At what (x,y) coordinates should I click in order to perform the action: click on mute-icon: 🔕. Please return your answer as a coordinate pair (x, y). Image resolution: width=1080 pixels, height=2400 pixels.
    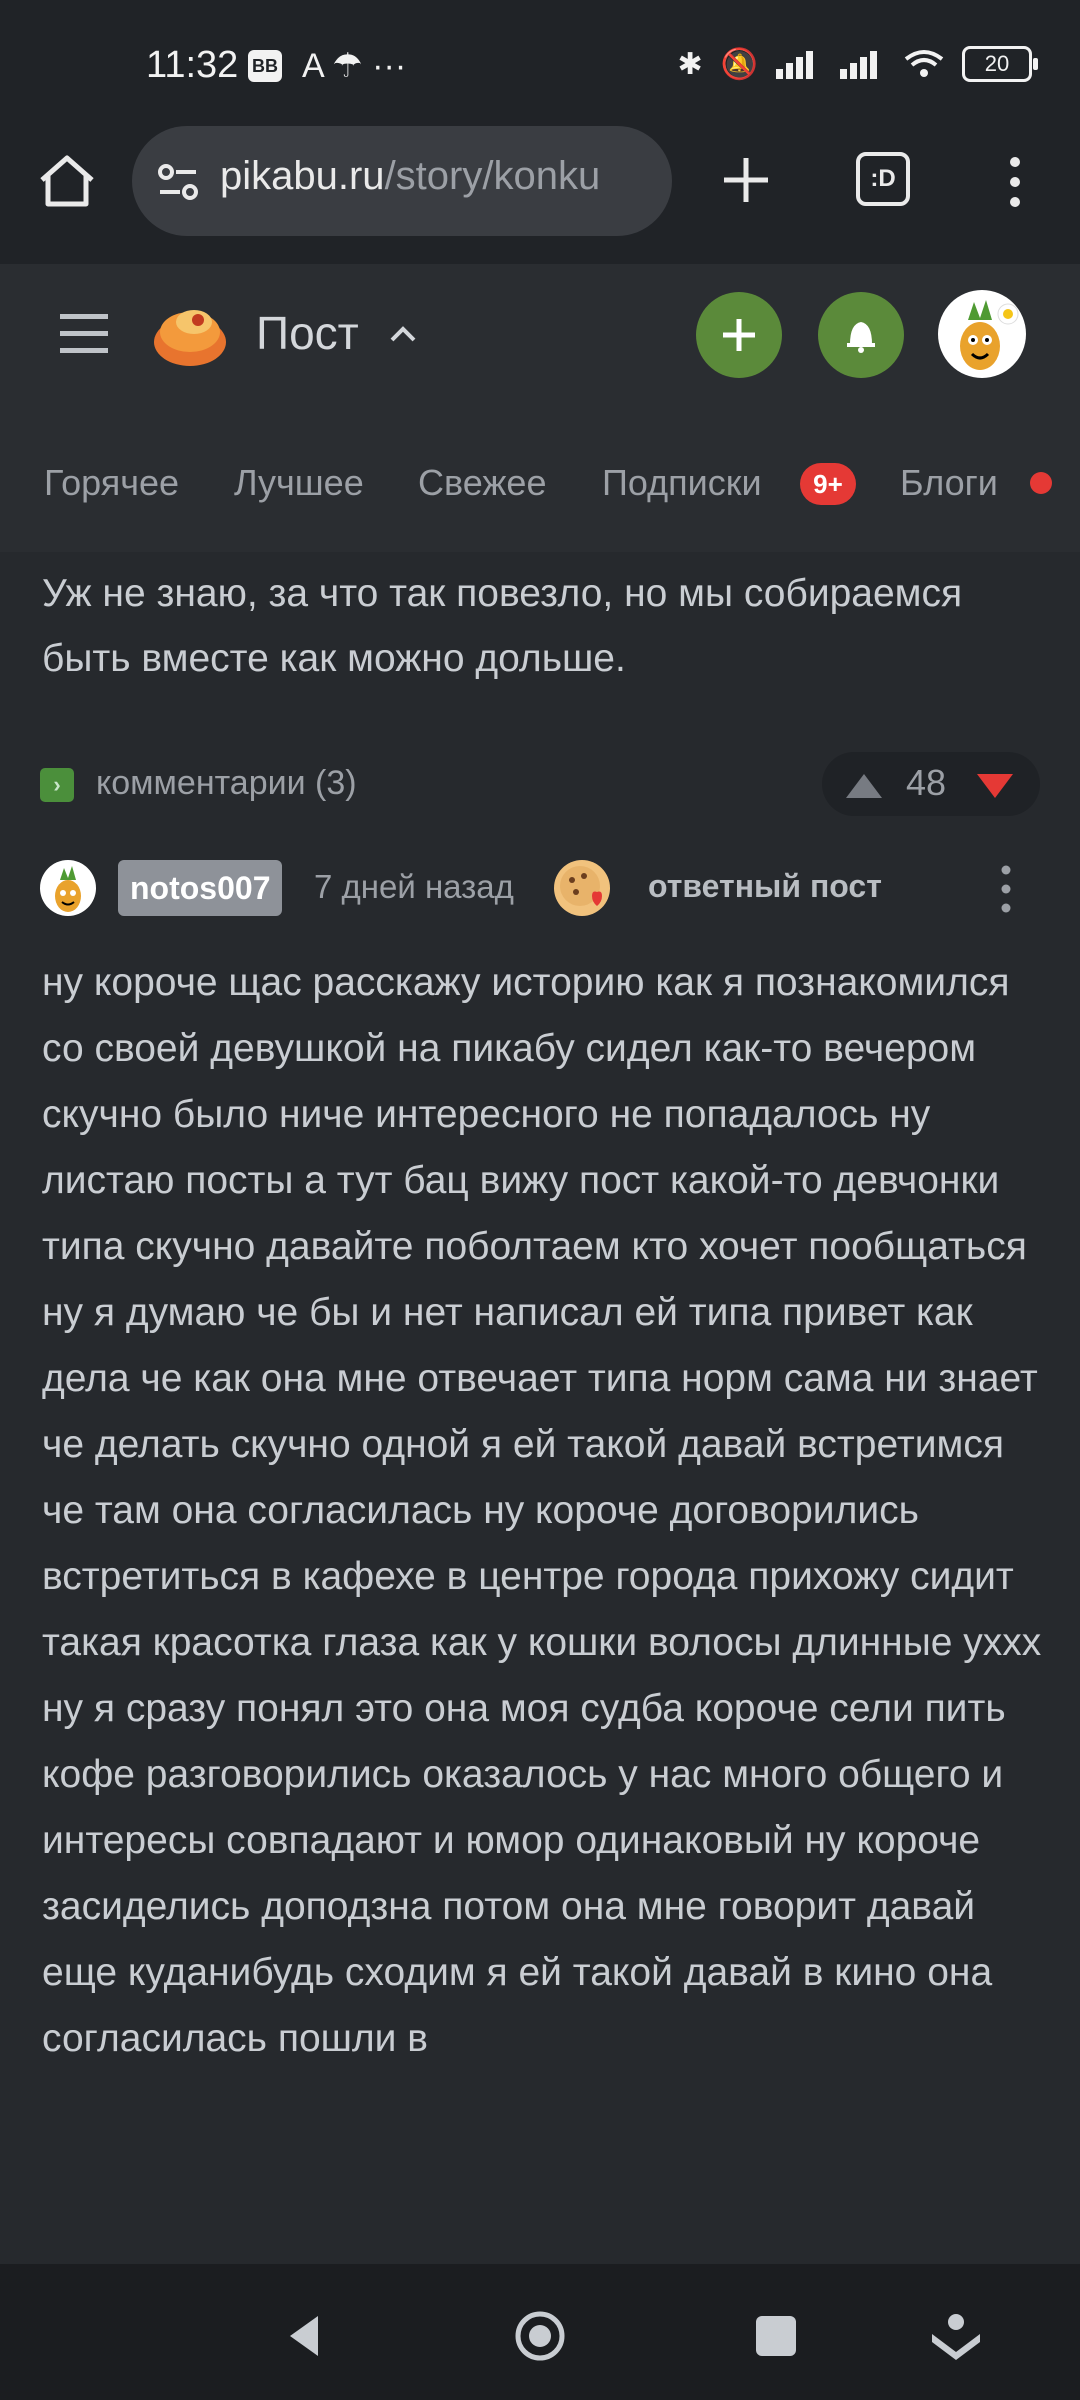
    Looking at the image, I should click on (739, 64).